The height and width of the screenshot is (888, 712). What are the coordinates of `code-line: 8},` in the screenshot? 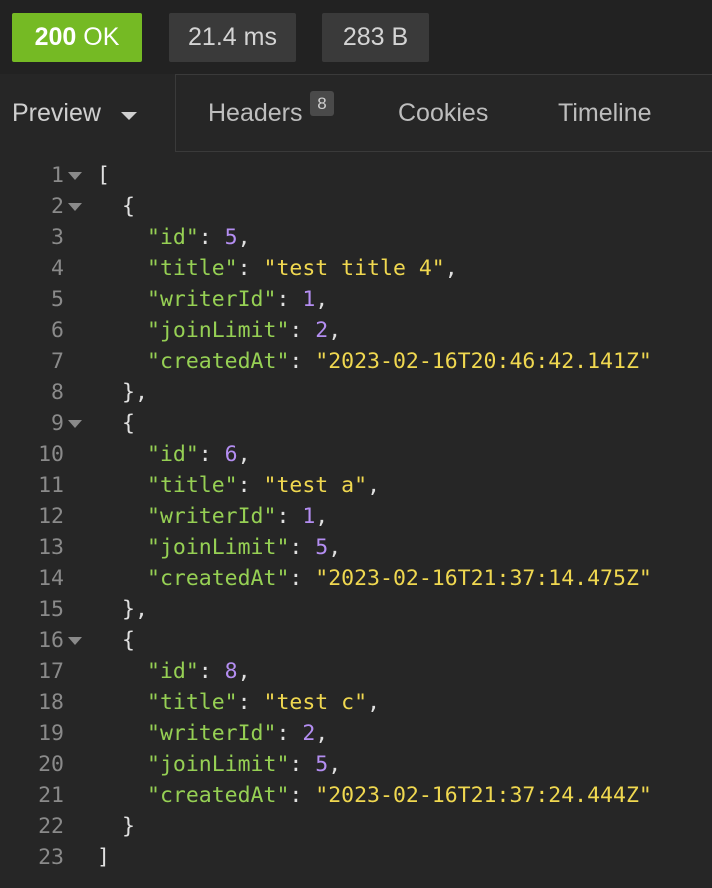 It's located at (356, 392).